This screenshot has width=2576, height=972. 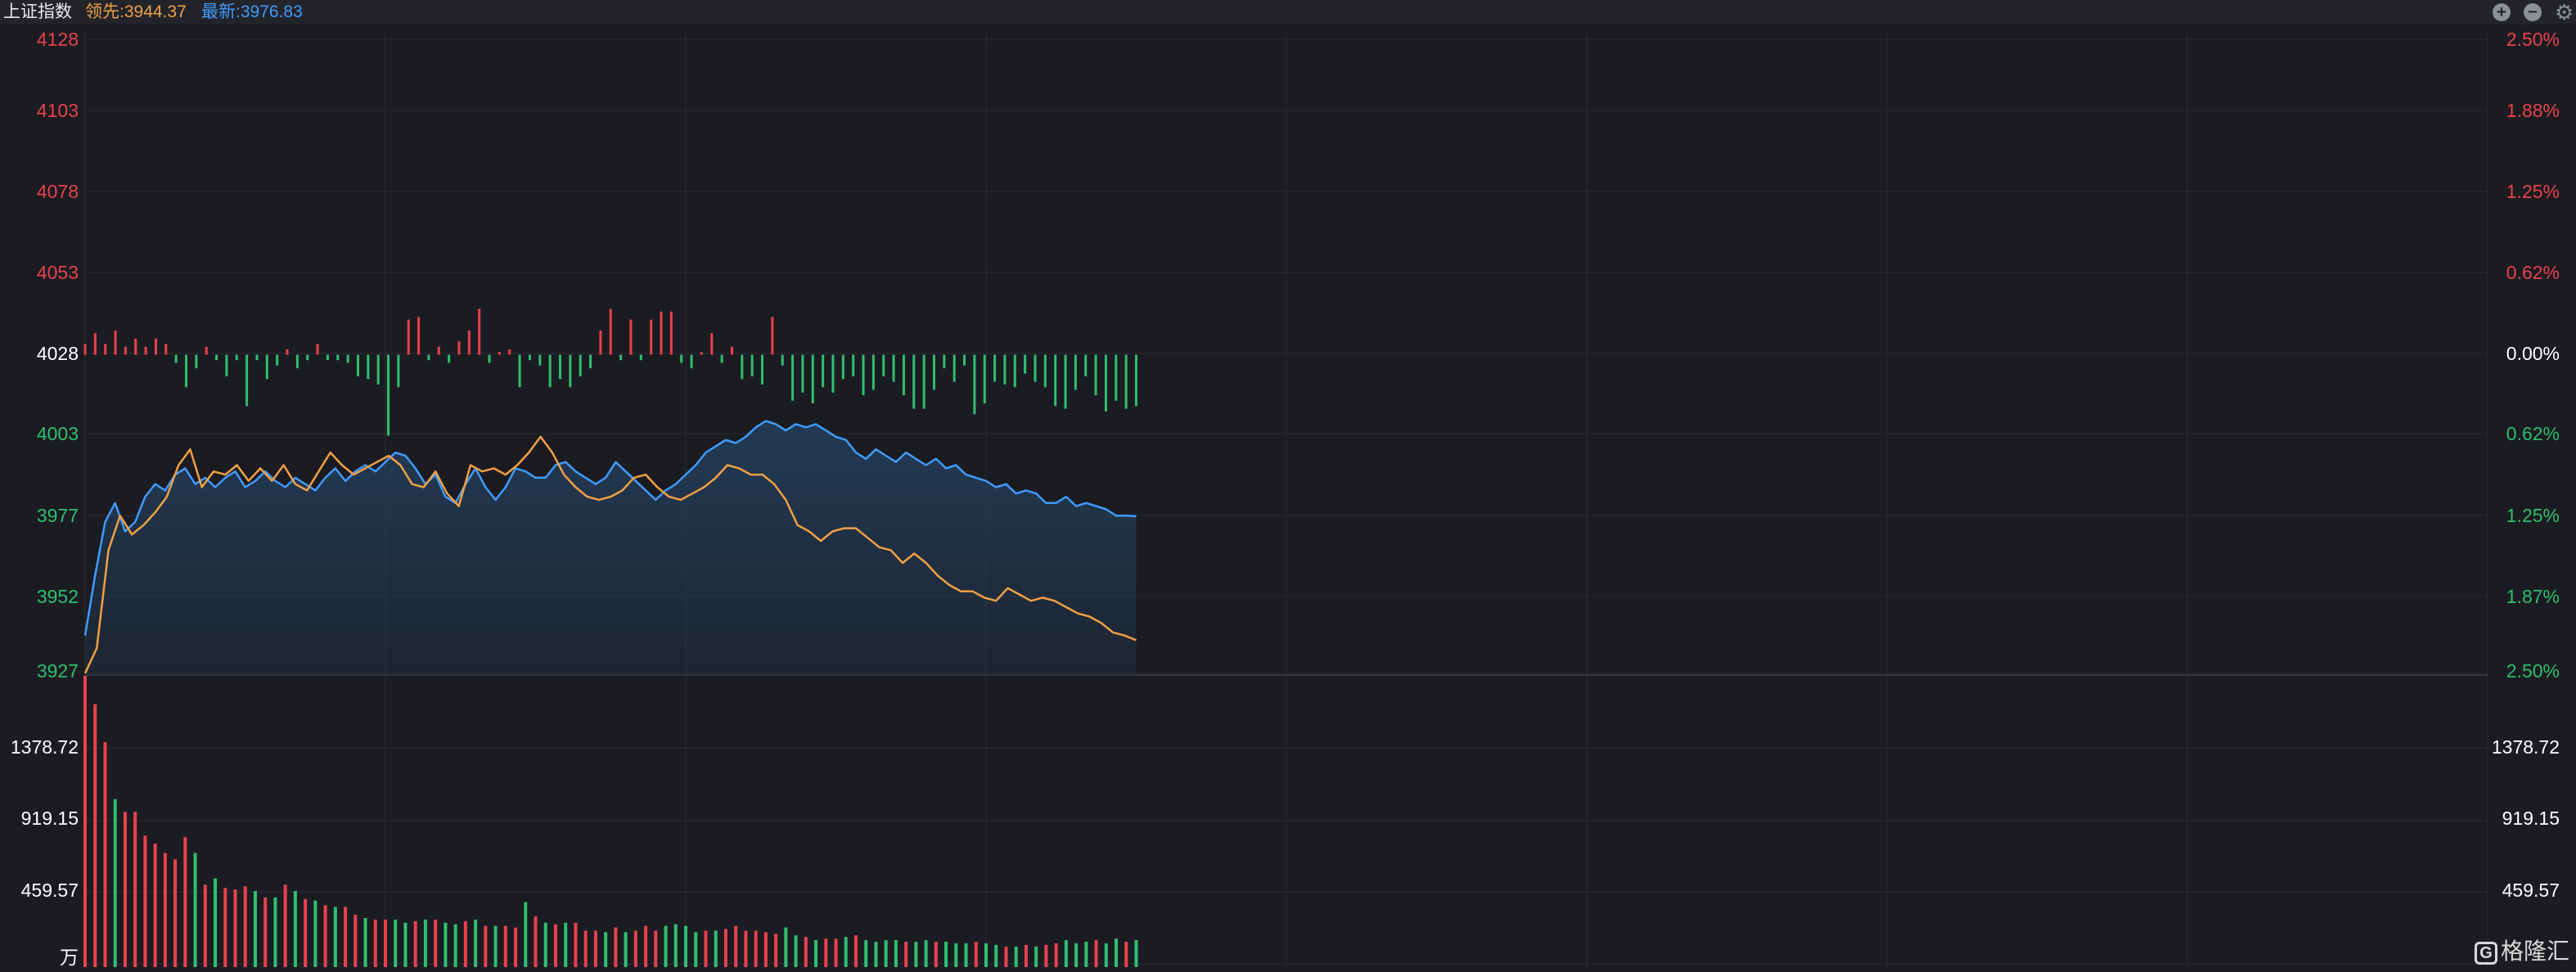 What do you see at coordinates (50, 819) in the screenshot?
I see `volume-tick-left-1: 919.15` at bounding box center [50, 819].